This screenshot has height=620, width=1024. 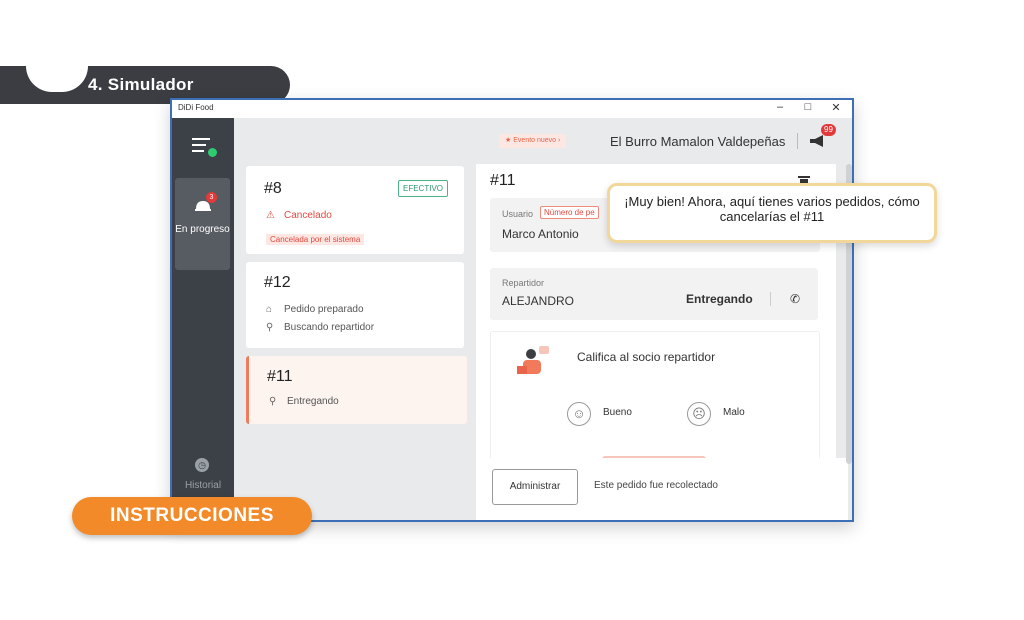 What do you see at coordinates (57, 79) in the screenshot?
I see `banner-notch` at bounding box center [57, 79].